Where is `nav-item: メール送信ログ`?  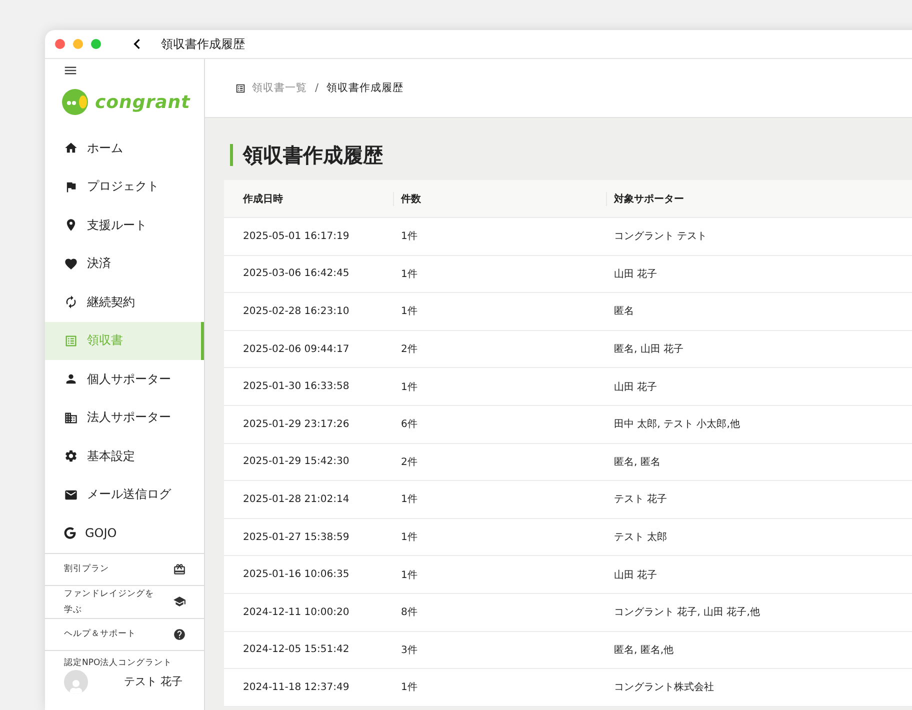 nav-item: メール送信ログ is located at coordinates (124, 495).